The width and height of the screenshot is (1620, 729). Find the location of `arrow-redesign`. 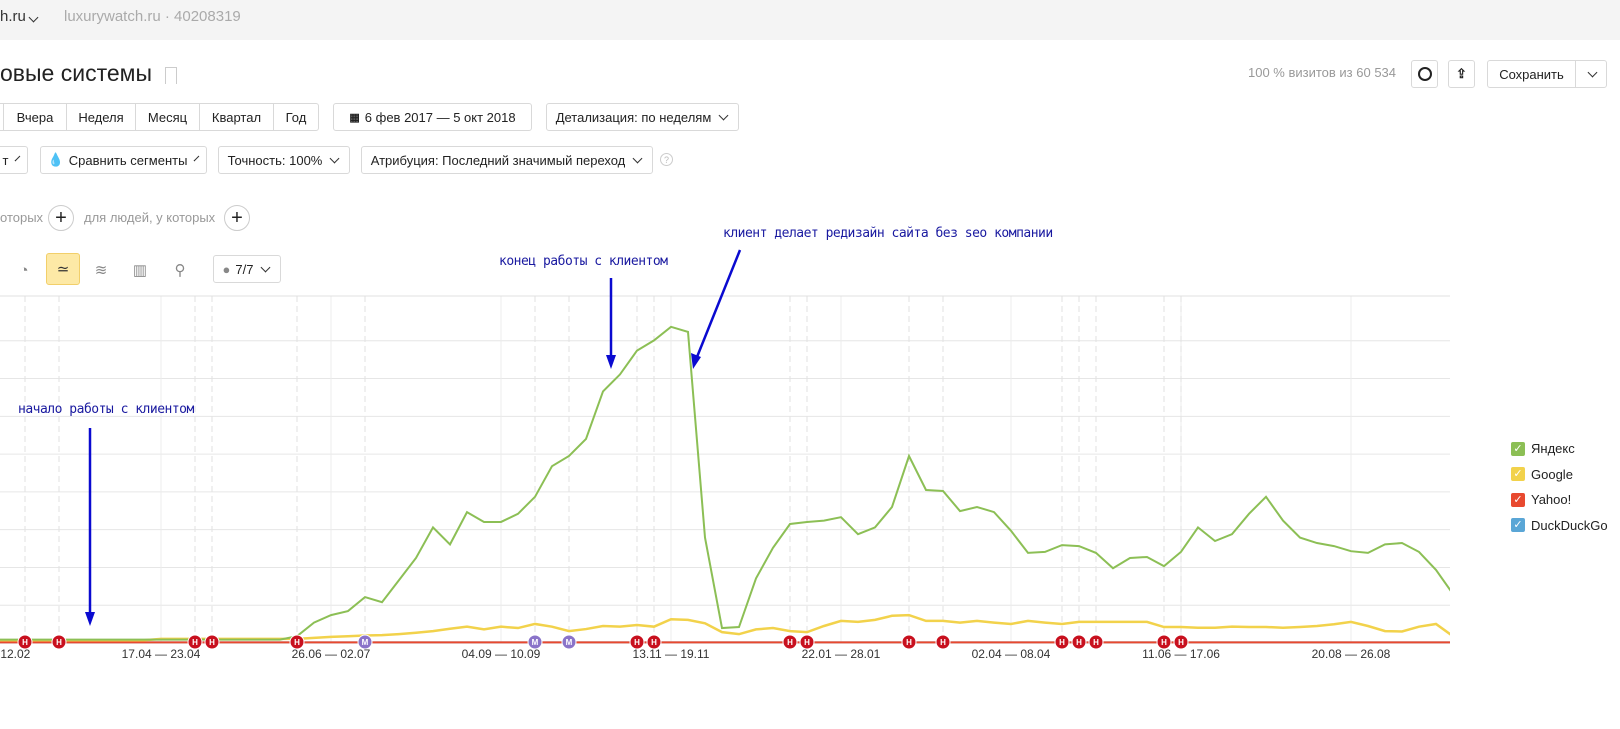

arrow-redesign is located at coordinates (716, 309).